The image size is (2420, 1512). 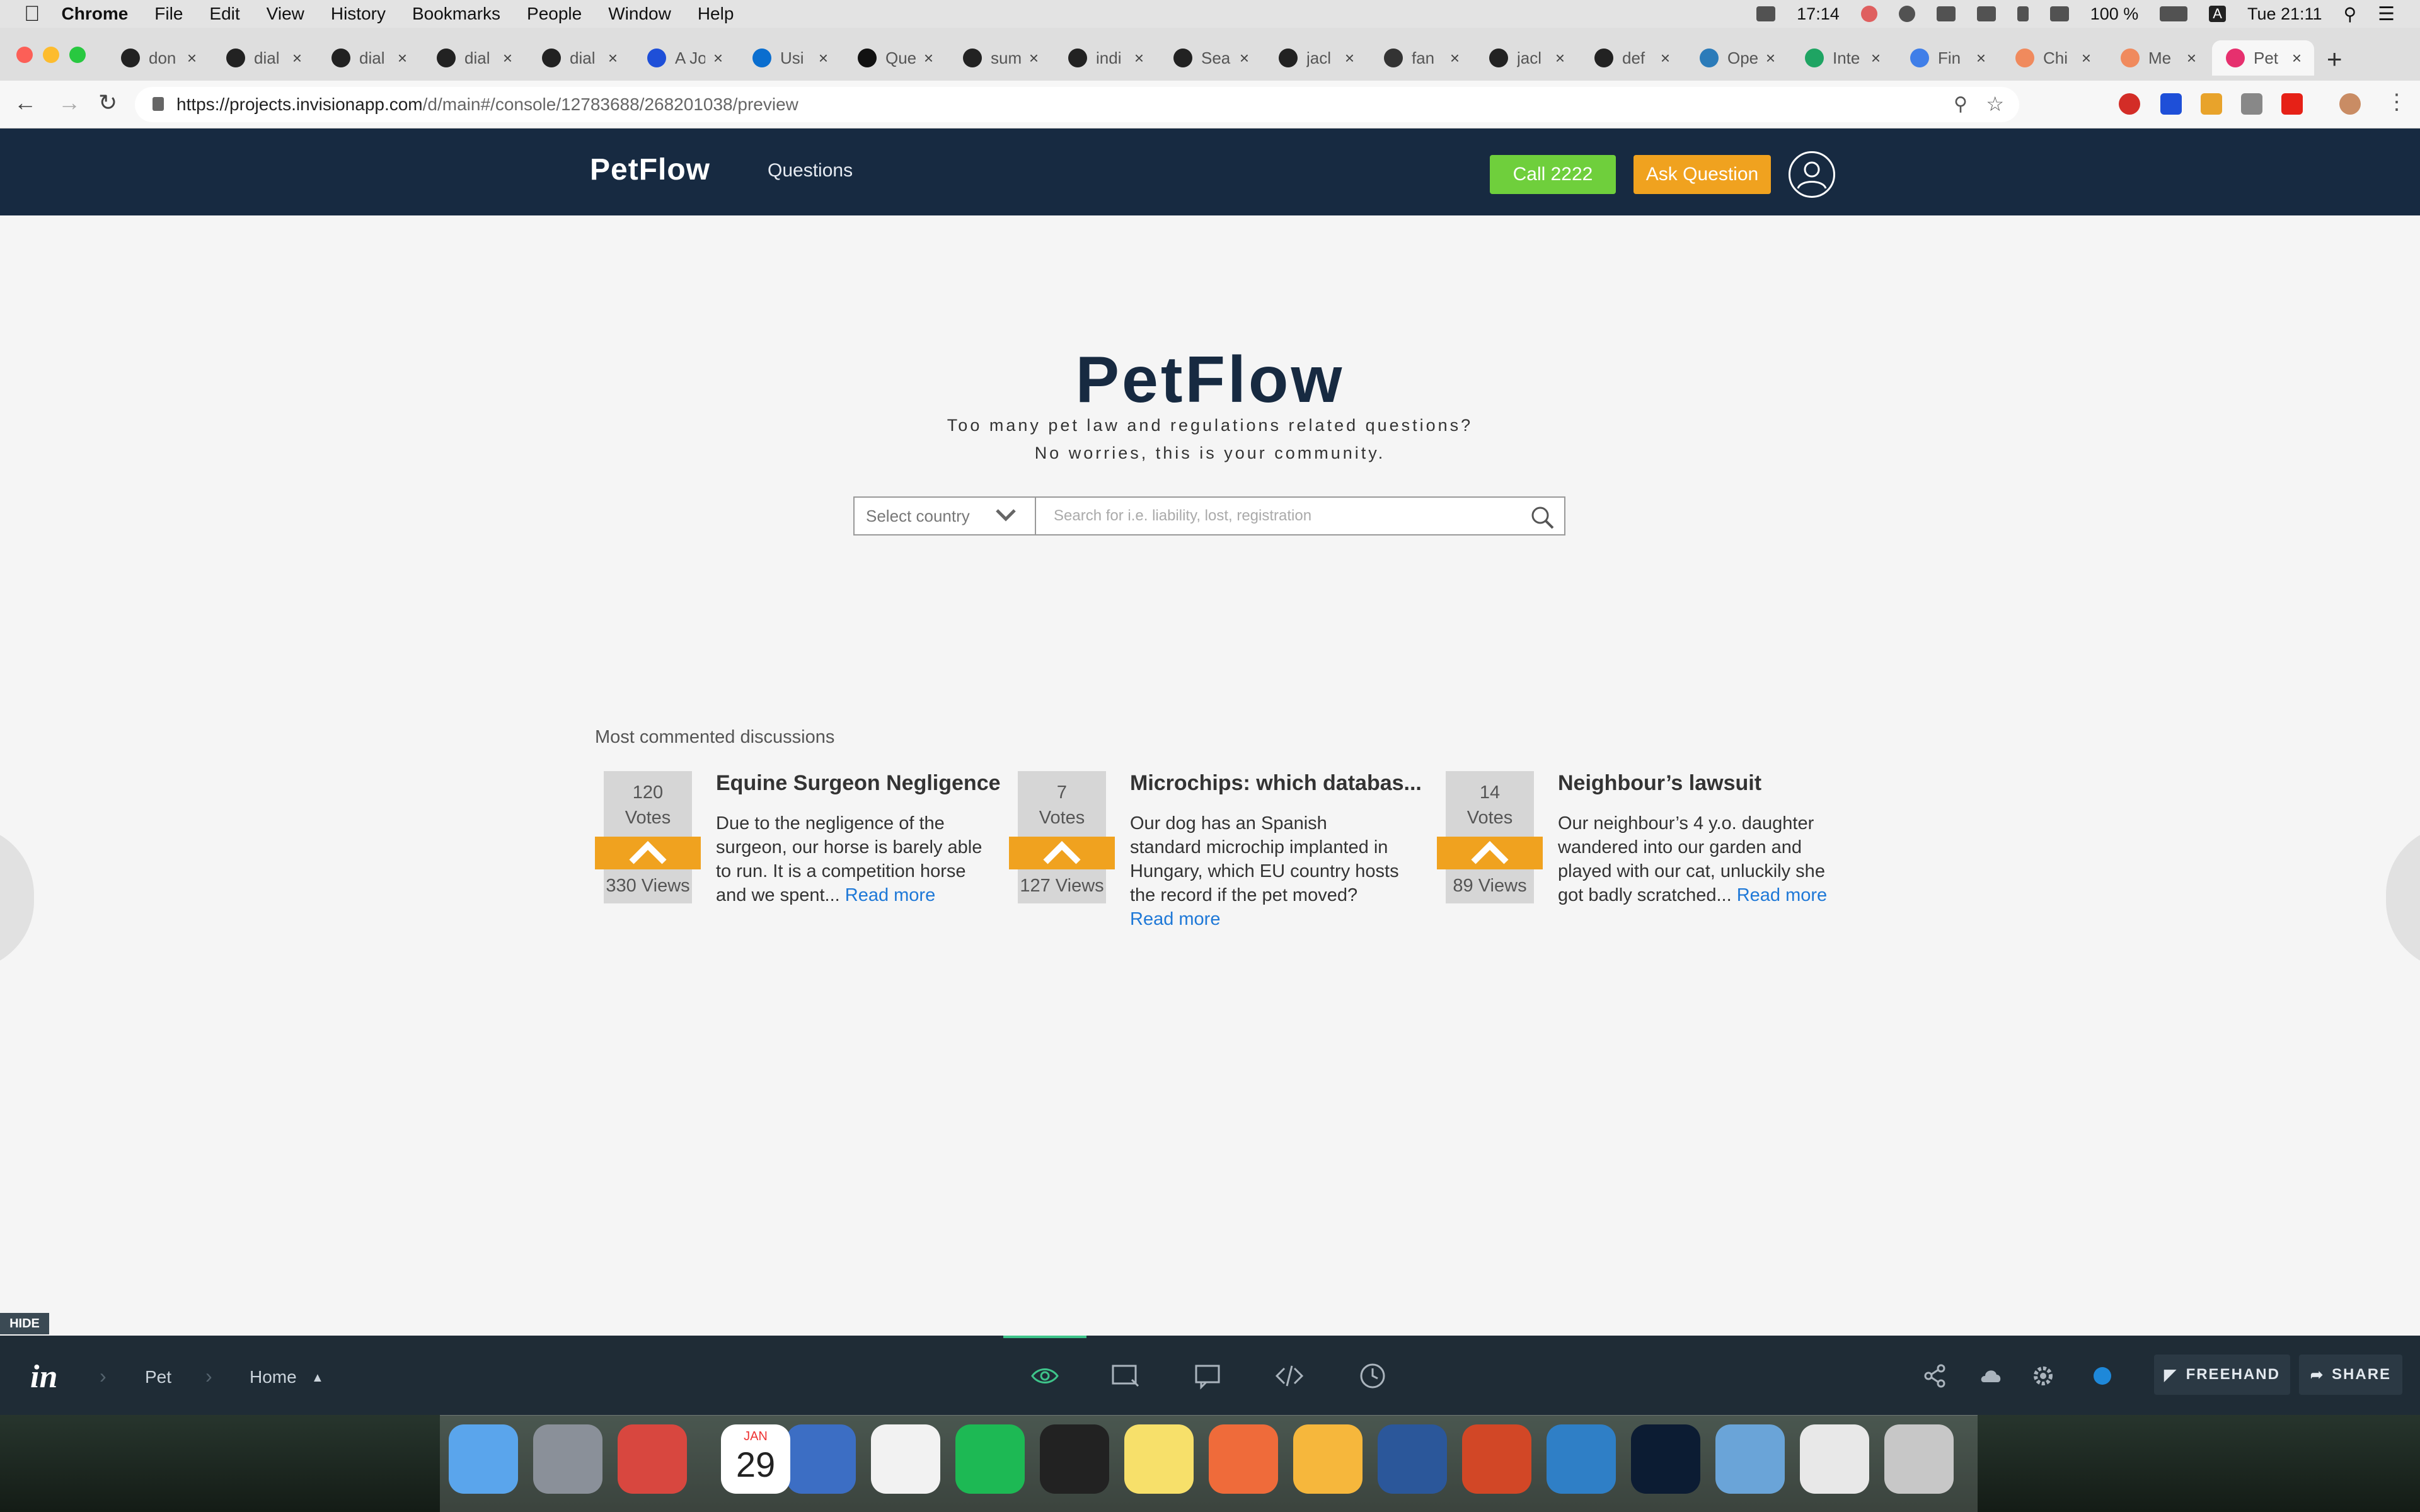 I want to click on document-icon, so click(x=1835, y=1459).